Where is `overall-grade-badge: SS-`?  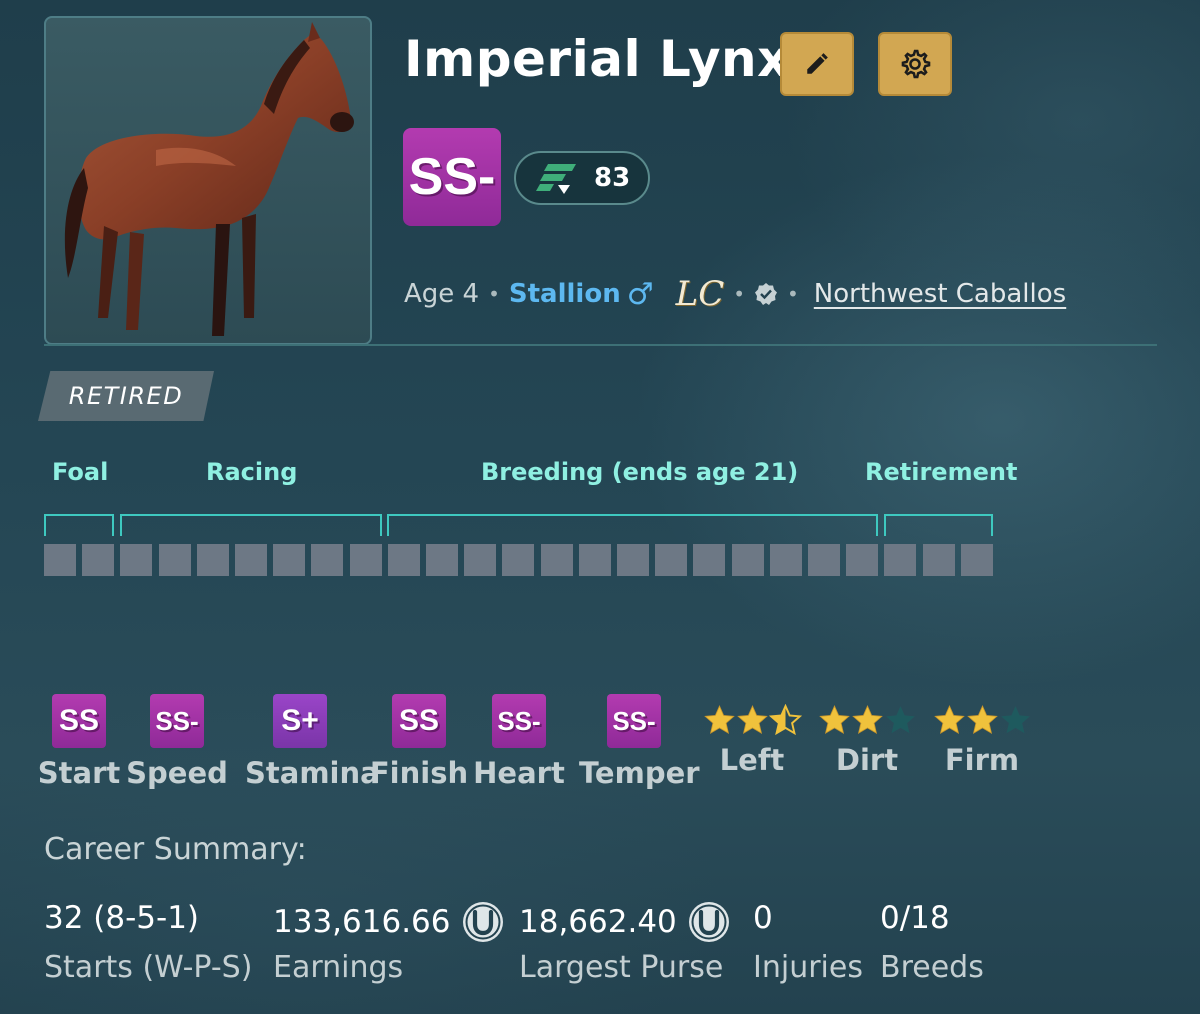 overall-grade-badge: SS- is located at coordinates (452, 177).